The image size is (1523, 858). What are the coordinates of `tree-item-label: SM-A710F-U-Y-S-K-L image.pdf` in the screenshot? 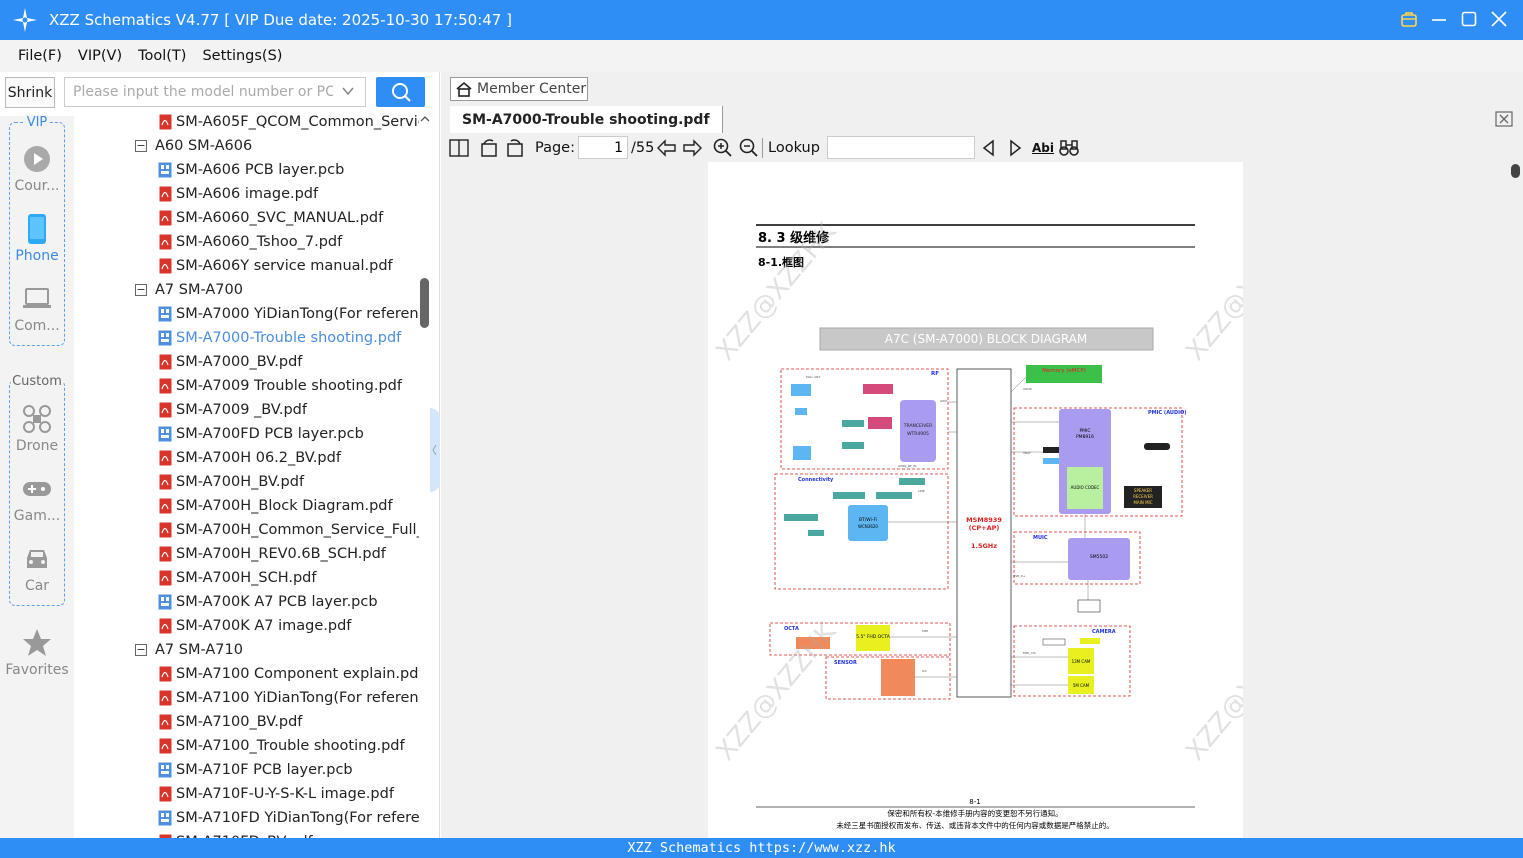 It's located at (285, 794).